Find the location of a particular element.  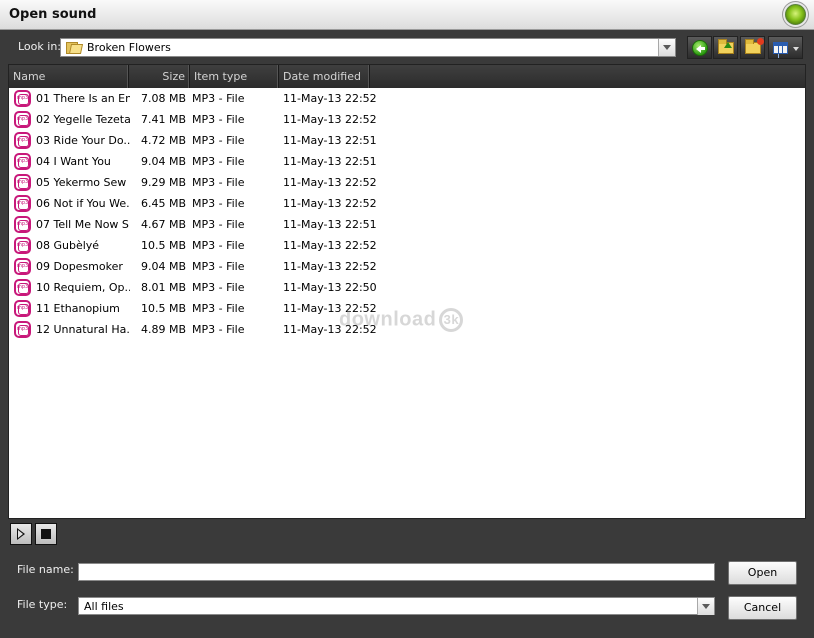

column-header-date: Date modified is located at coordinates (324, 76).